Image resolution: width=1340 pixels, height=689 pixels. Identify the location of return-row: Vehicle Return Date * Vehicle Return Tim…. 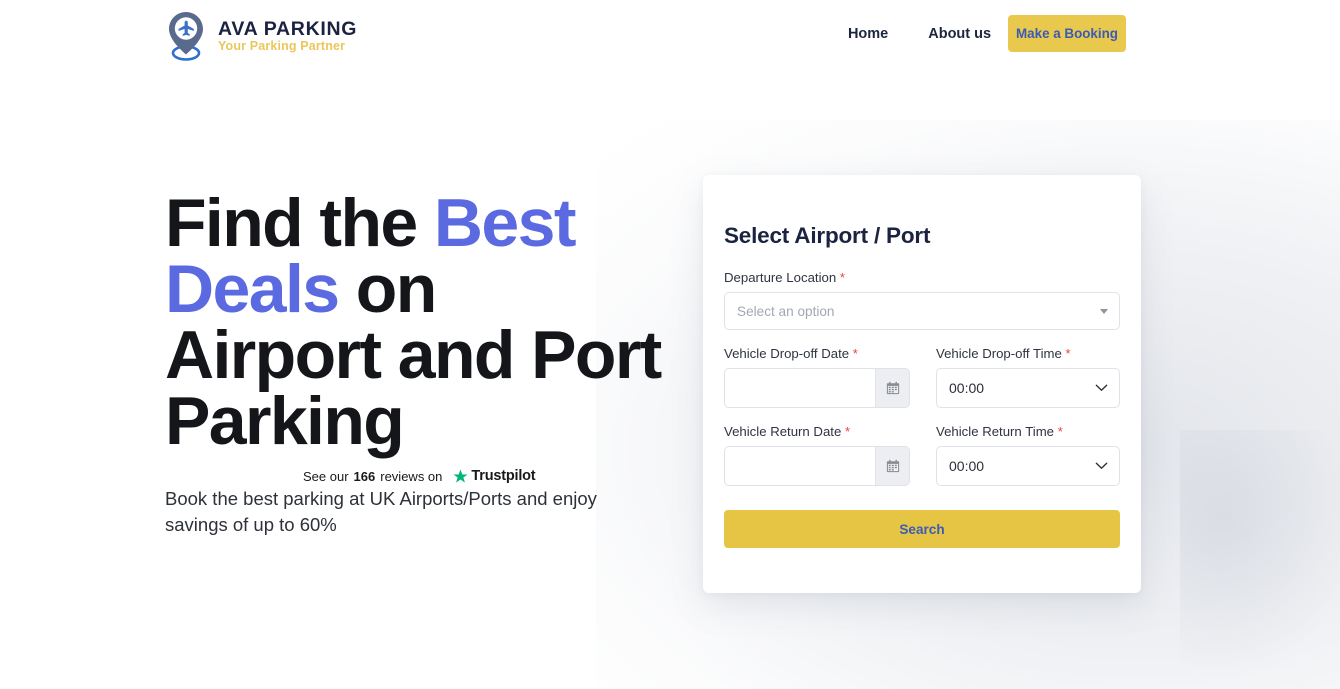
(922, 455).